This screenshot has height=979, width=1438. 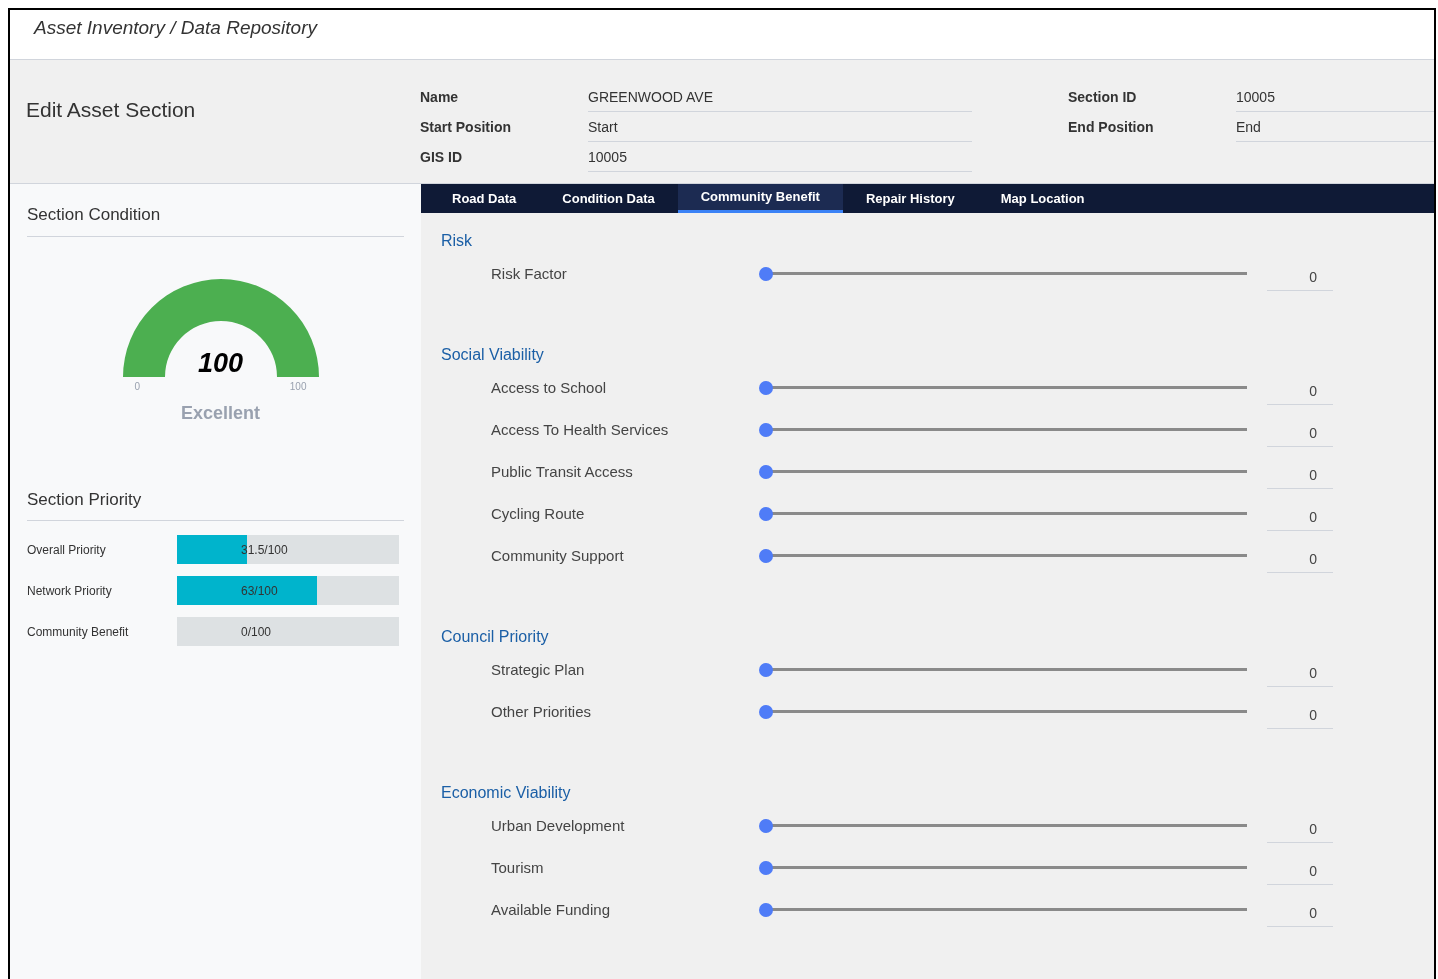 What do you see at coordinates (529, 273) in the screenshot?
I see `slider-label: Risk Factor` at bounding box center [529, 273].